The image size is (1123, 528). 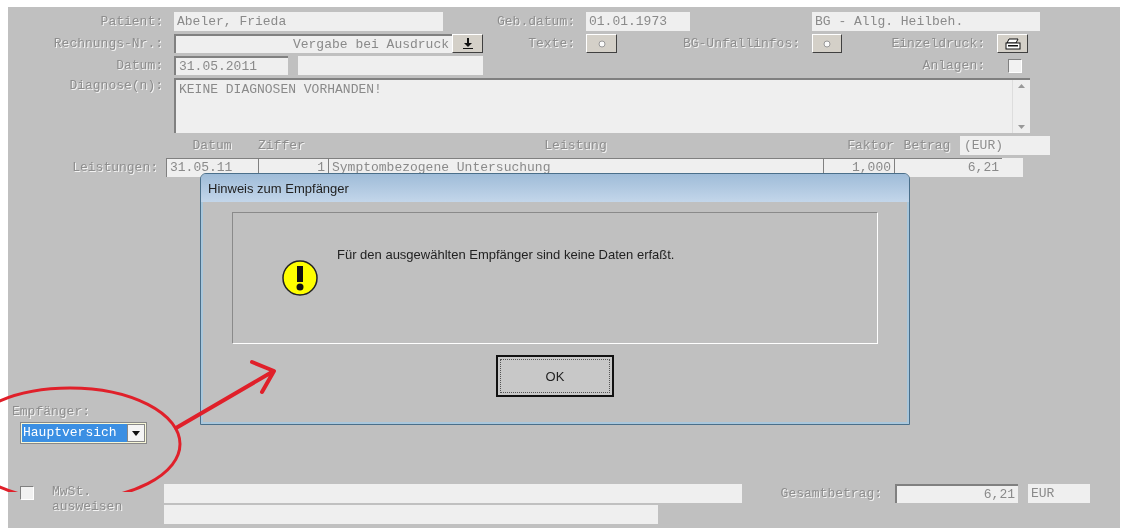 What do you see at coordinates (467, 43) in the screenshot?
I see `download-arrow-icon` at bounding box center [467, 43].